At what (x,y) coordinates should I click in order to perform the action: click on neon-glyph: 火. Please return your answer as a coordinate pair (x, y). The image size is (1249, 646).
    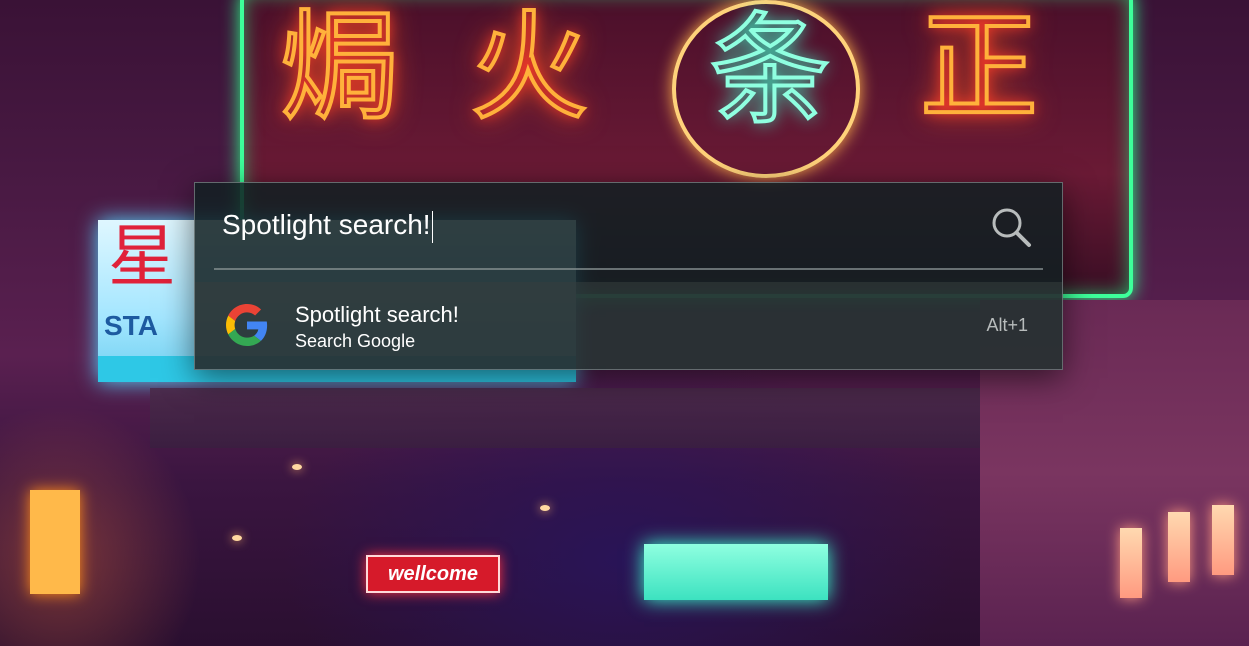
    Looking at the image, I should click on (529, 68).